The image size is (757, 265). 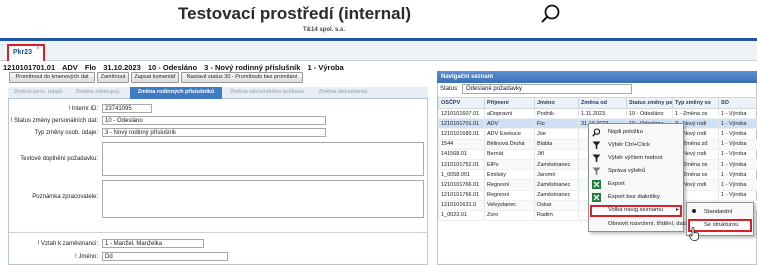 What do you see at coordinates (122, 67) in the screenshot?
I see `record-date: 31.10.2023` at bounding box center [122, 67].